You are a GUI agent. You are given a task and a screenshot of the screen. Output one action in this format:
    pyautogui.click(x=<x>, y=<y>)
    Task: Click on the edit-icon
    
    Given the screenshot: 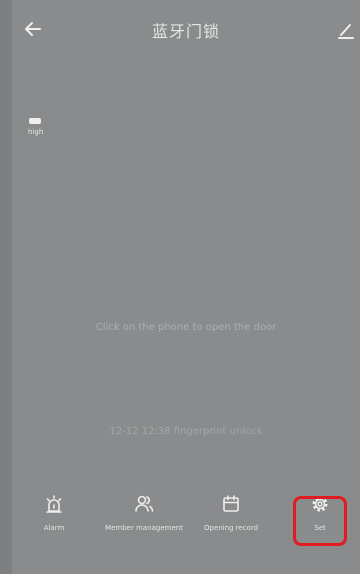 What is the action you would take?
    pyautogui.click(x=346, y=31)
    